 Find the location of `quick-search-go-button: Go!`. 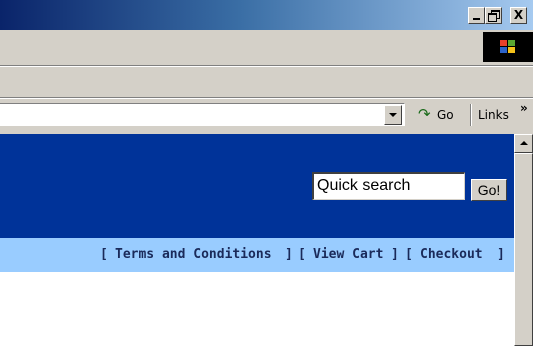

quick-search-go-button: Go! is located at coordinates (489, 190).